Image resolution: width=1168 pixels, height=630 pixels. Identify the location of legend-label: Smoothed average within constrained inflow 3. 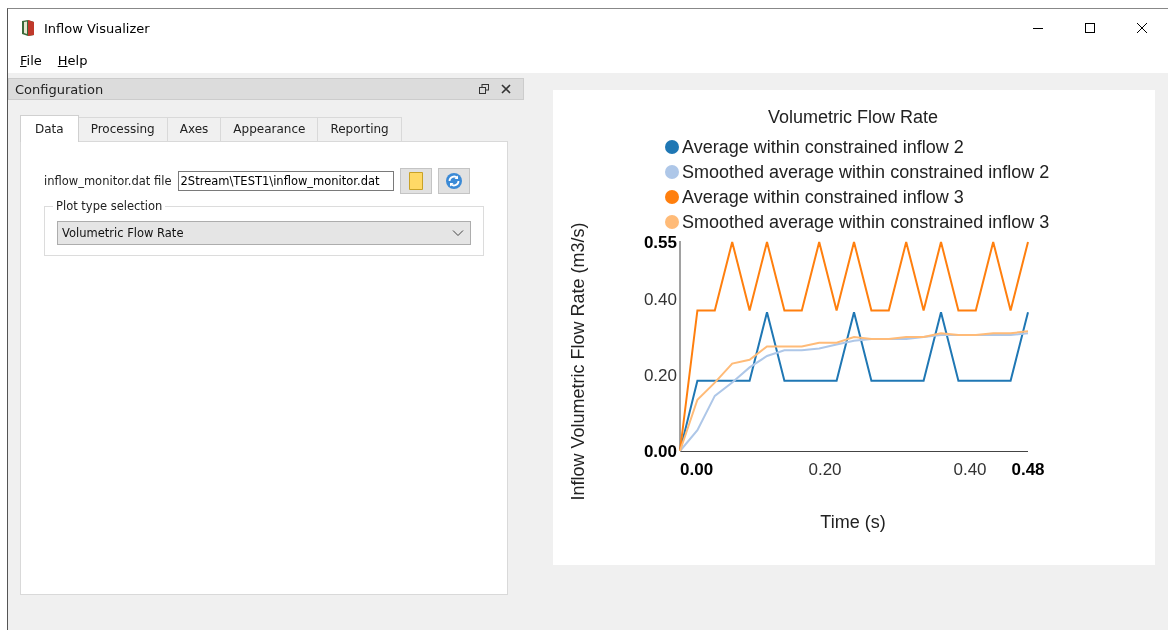
(866, 222).